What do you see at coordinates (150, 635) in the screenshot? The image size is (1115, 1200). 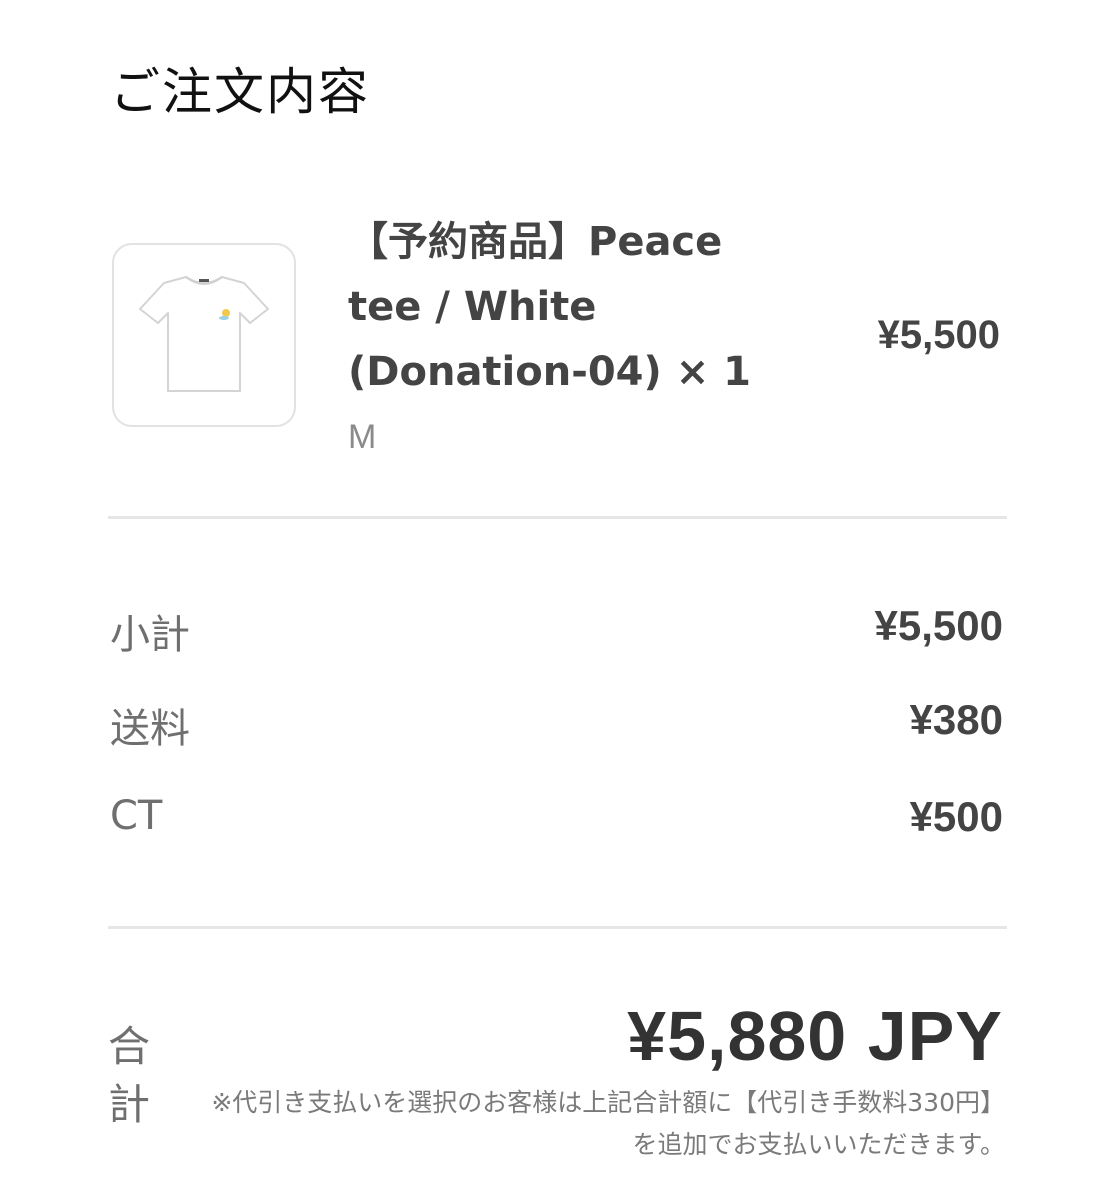 I see `subtotal-label: 小計` at bounding box center [150, 635].